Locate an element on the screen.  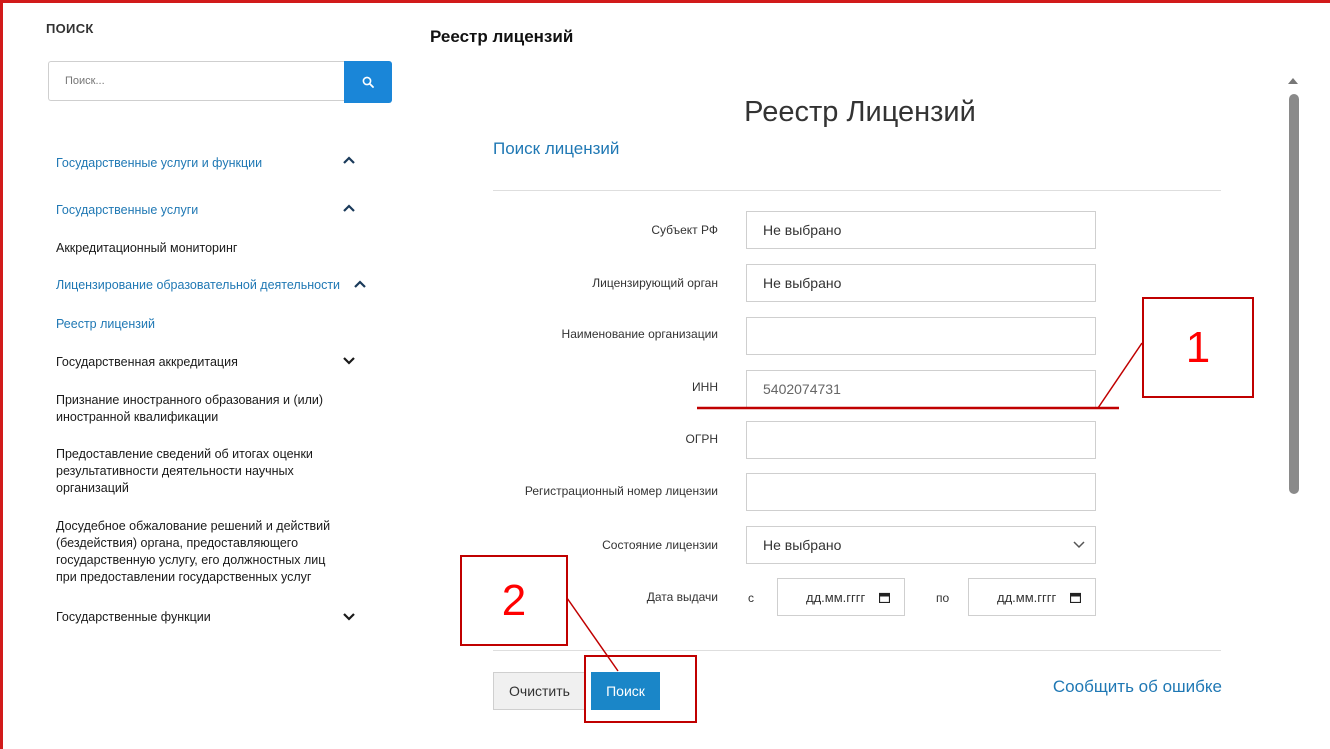
annotation-marker-1: 1 is located at coordinates (1198, 347).